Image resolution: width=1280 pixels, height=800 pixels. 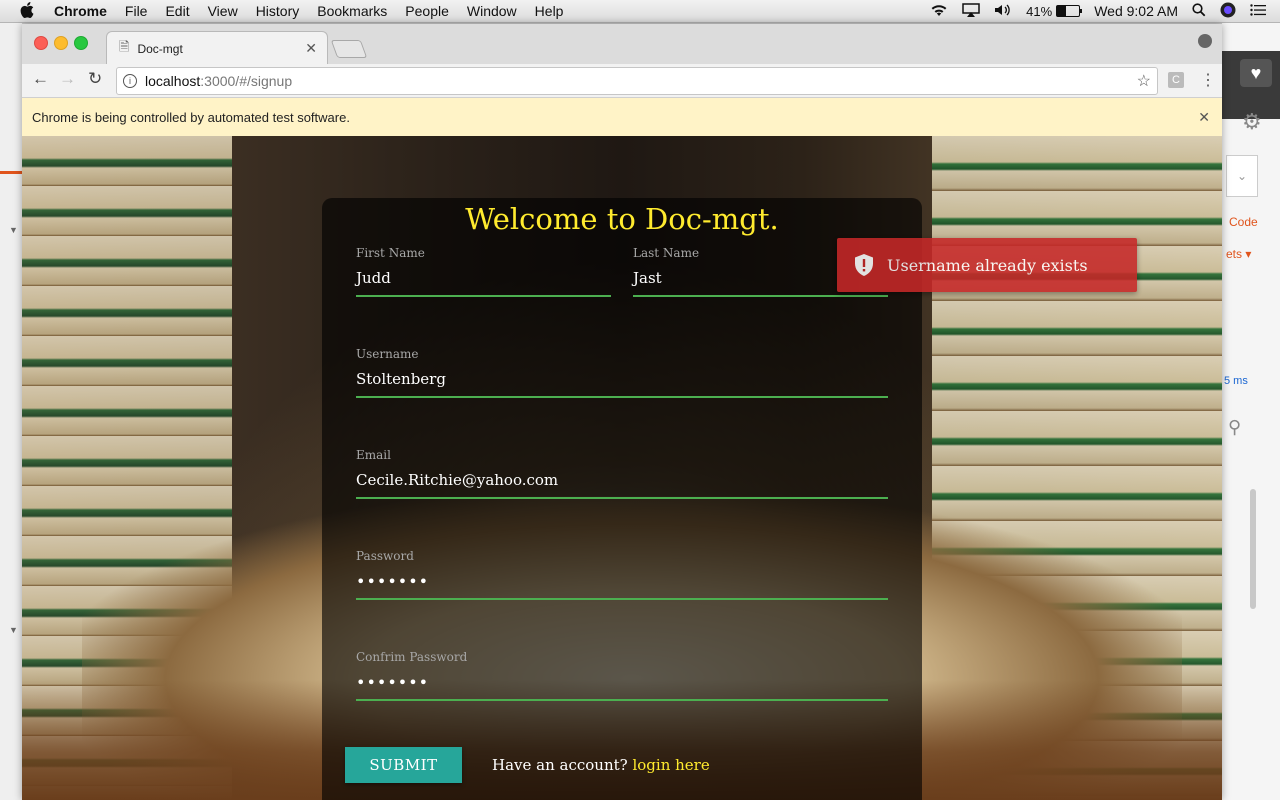 What do you see at coordinates (622, 44) in the screenshot?
I see `tab-strip: 🗎 Doc-mgt ✕` at bounding box center [622, 44].